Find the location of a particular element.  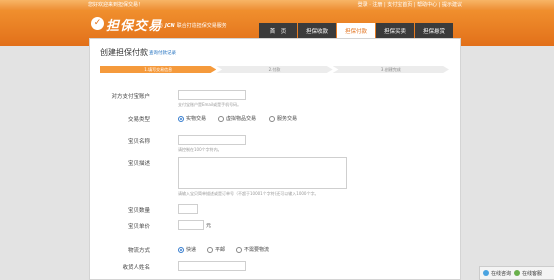

type-option-virtual: 虚拟物品交易 is located at coordinates (237, 118).